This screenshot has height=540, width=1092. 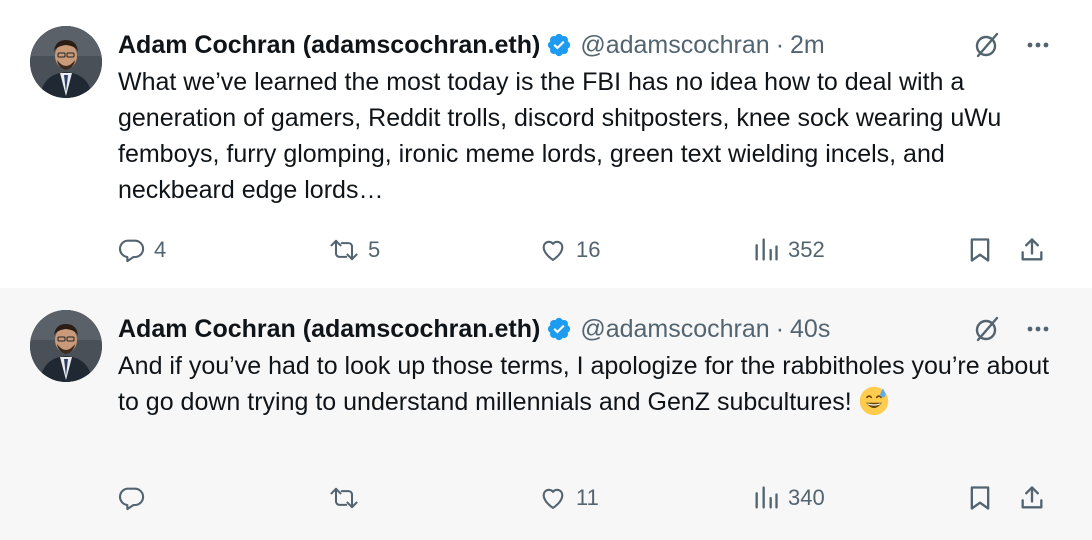 I want to click on timestamp: 2m, so click(x=807, y=45).